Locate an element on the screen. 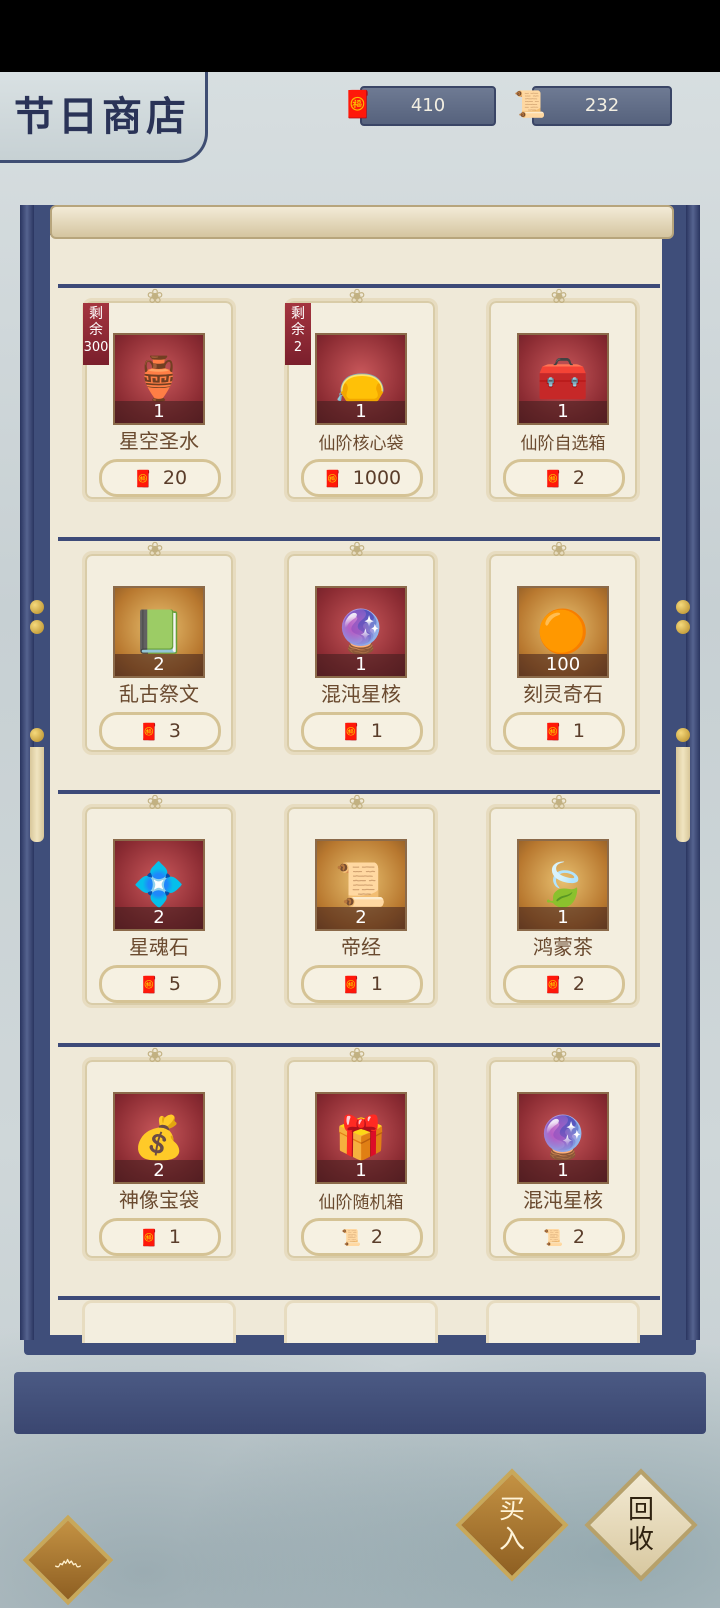  shop-item-card: ❀ 🏺 1 剩 余 300 星空圣水 🧧 20 is located at coordinates (159, 393).